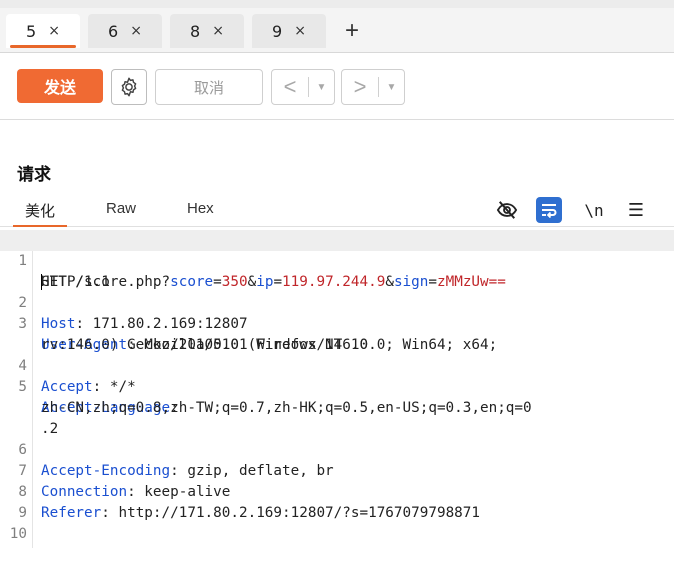 This screenshot has height=566, width=674. I want to click on cancel-button: 取消, so click(209, 87).